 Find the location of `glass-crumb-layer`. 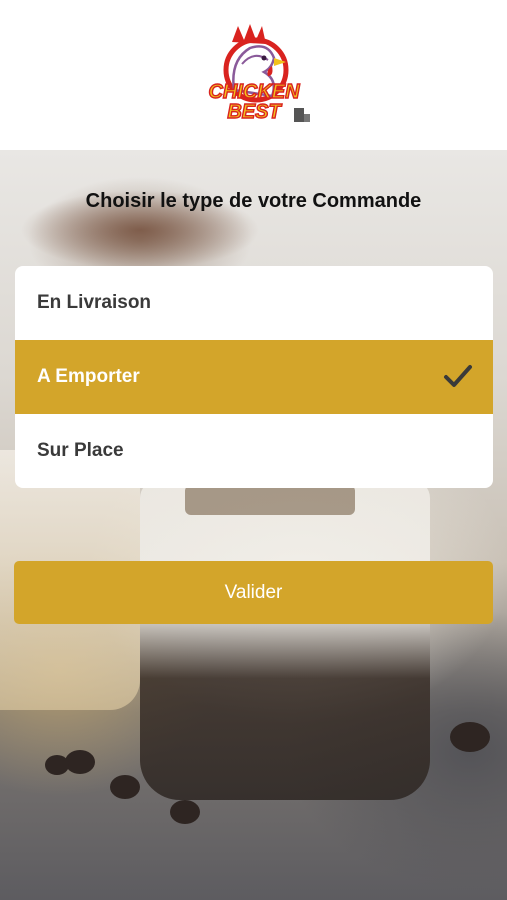

glass-crumb-layer is located at coordinates (270, 500).